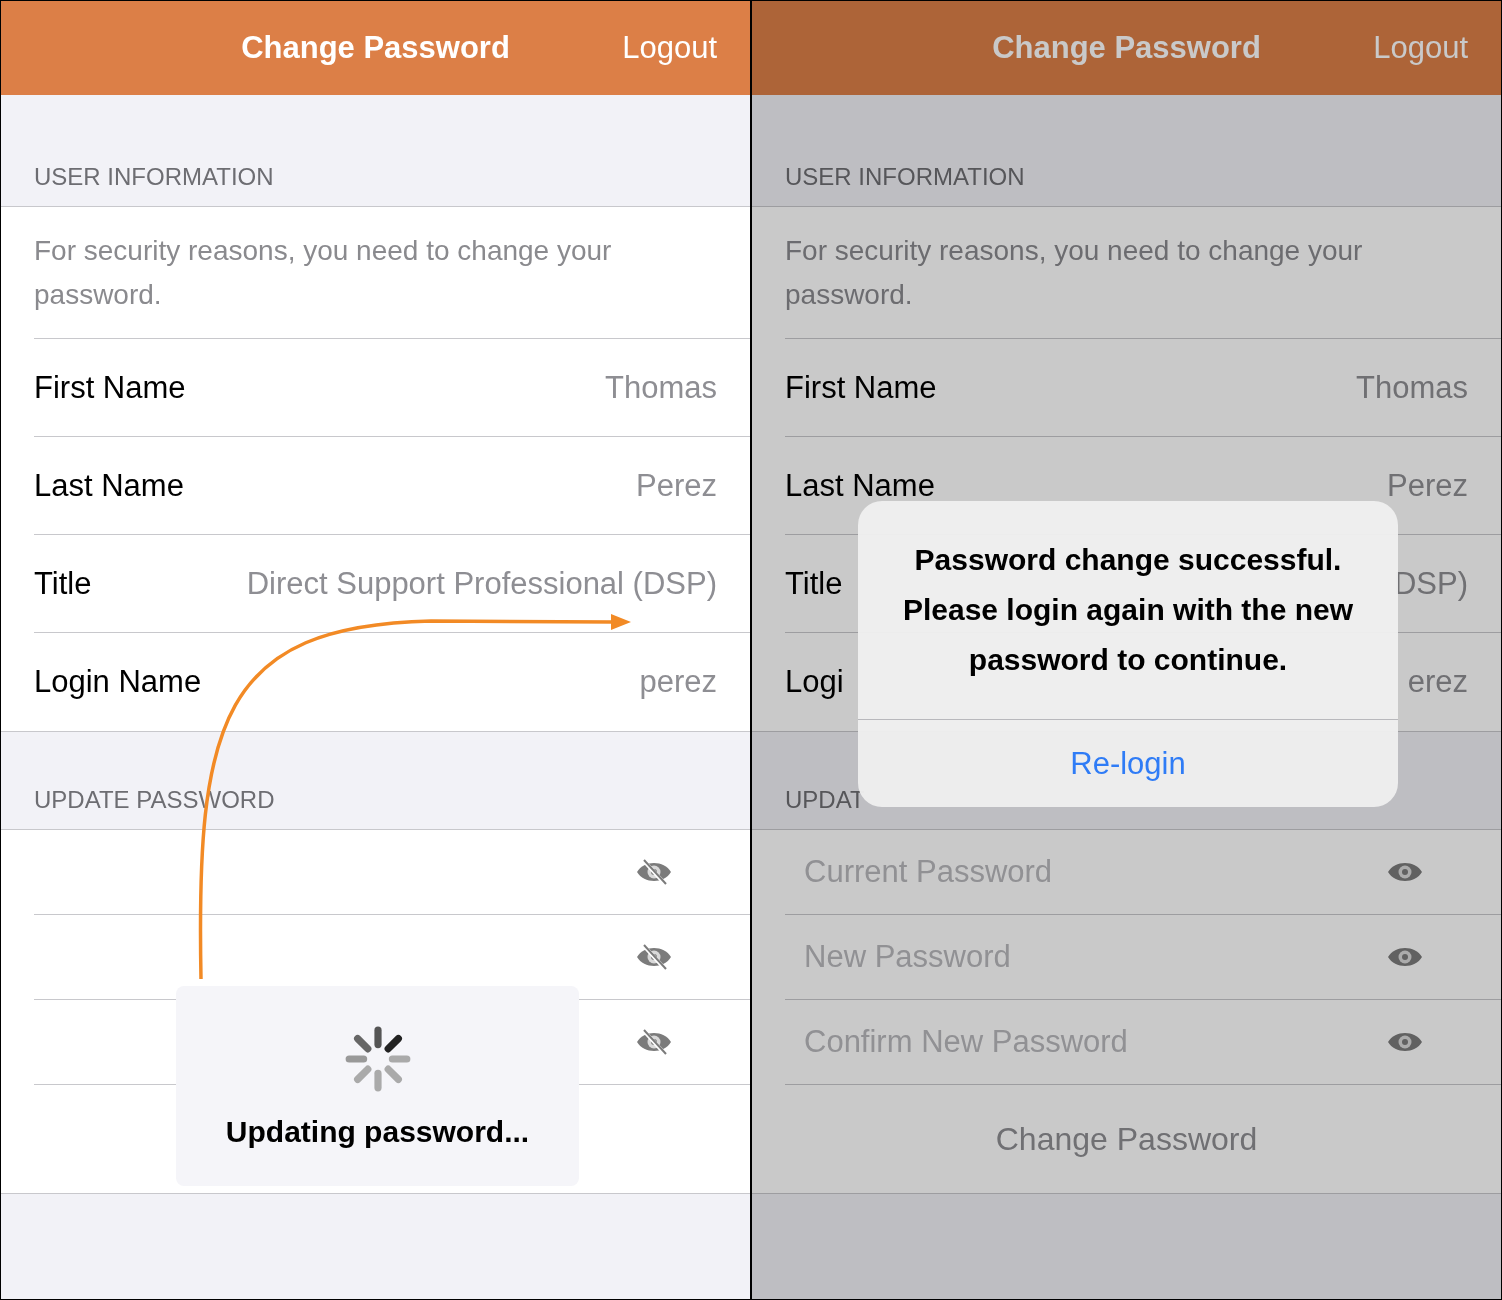  Describe the element at coordinates (825, 800) in the screenshot. I see `section-header: UPDAT` at that location.